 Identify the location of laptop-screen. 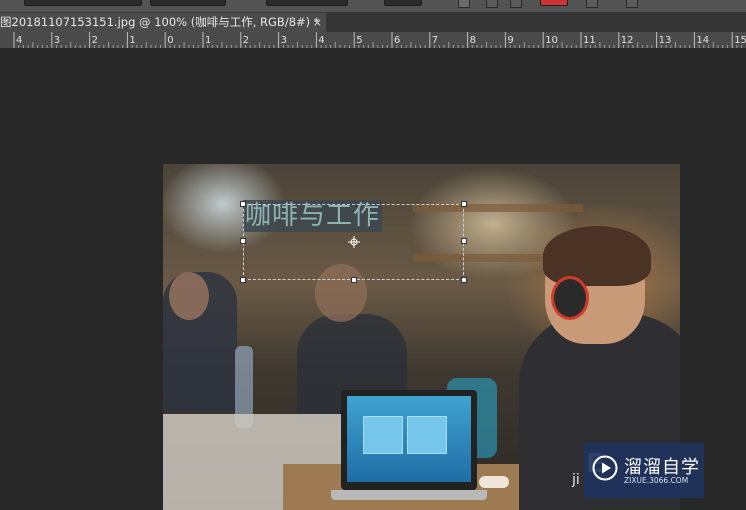
(409, 439).